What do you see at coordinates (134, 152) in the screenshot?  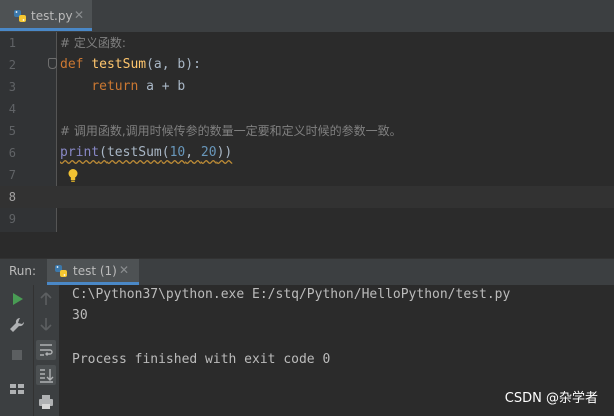 I see `call-testSum: testSum` at bounding box center [134, 152].